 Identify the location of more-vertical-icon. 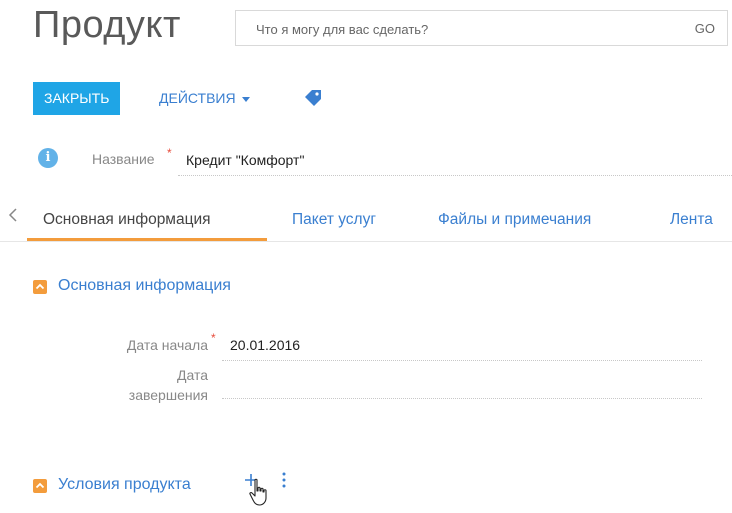
(284, 480).